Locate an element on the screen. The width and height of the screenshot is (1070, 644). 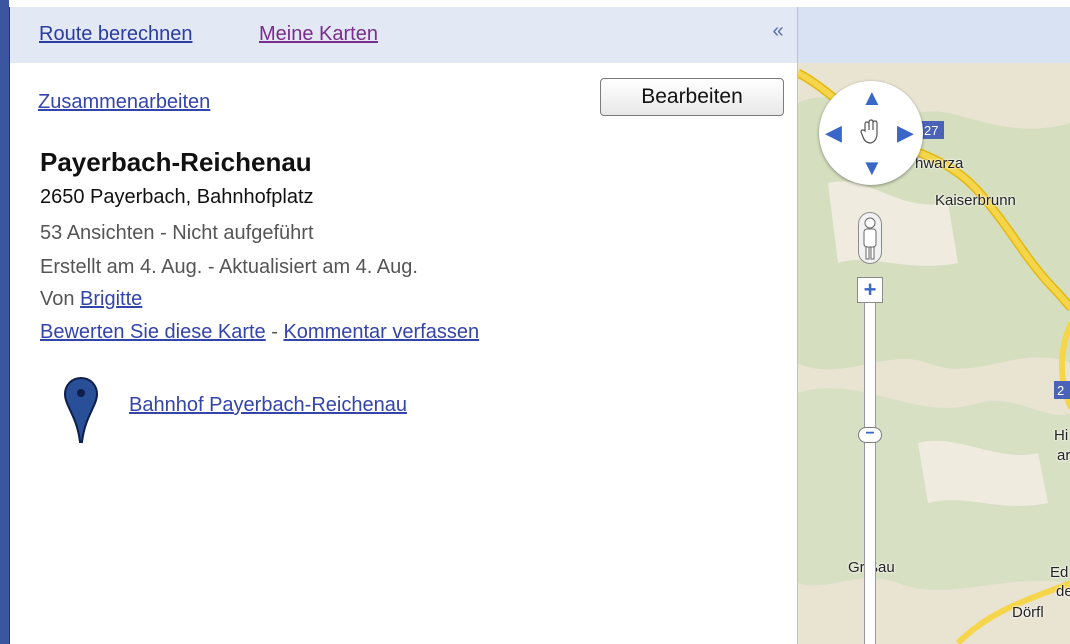
author-line: Von Brigitte is located at coordinates (91, 299).